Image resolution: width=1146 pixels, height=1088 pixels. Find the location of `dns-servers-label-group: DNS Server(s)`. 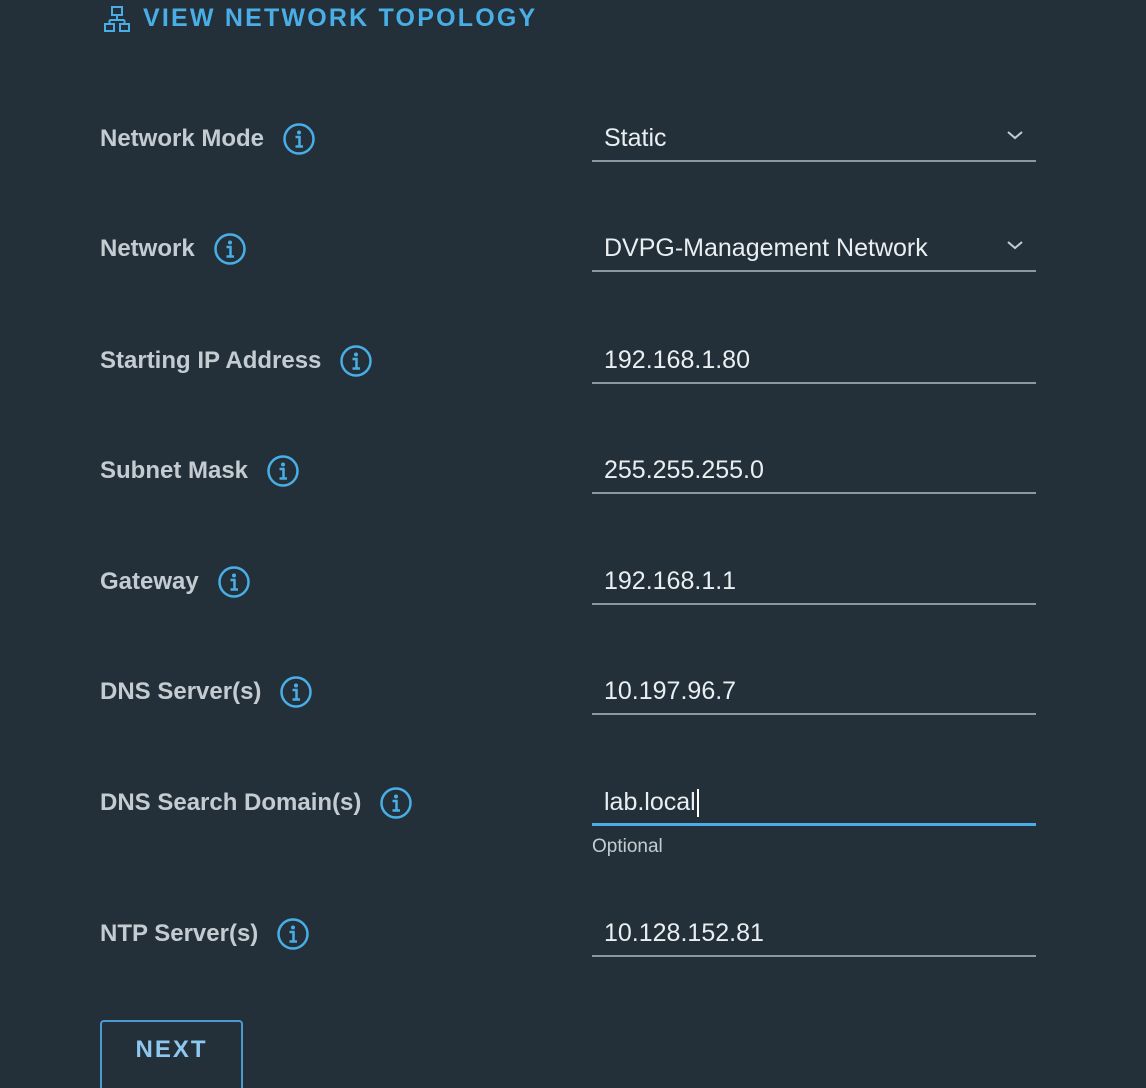

dns-servers-label-group: DNS Server(s) is located at coordinates (206, 692).